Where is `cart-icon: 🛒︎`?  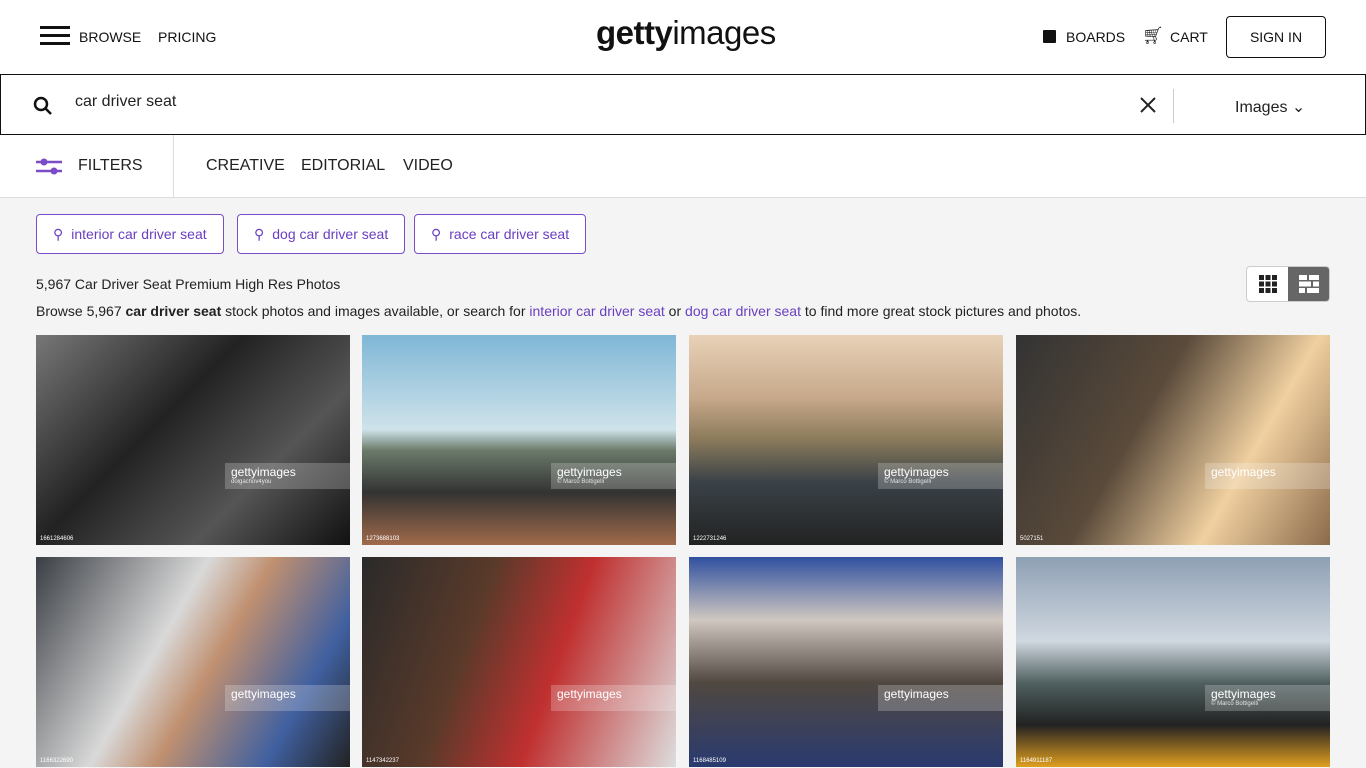
cart-icon: 🛒︎ is located at coordinates (1153, 35).